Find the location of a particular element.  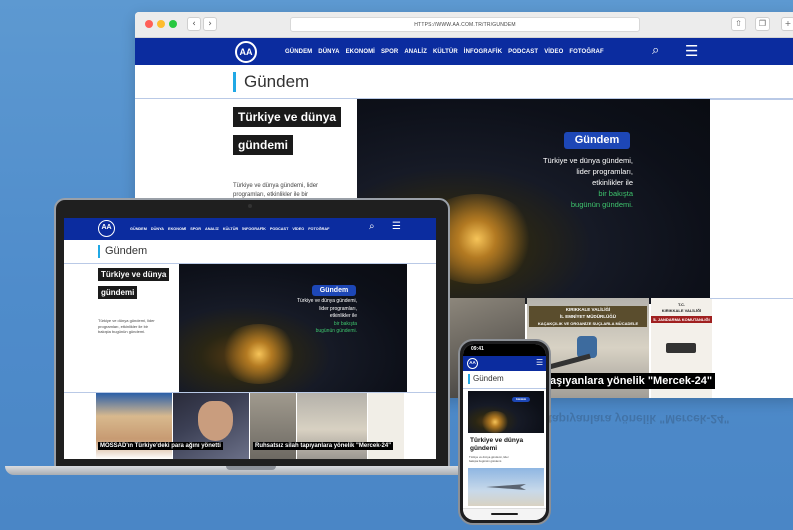

hero-title-line-2: gündemi is located at coordinates (263, 145).